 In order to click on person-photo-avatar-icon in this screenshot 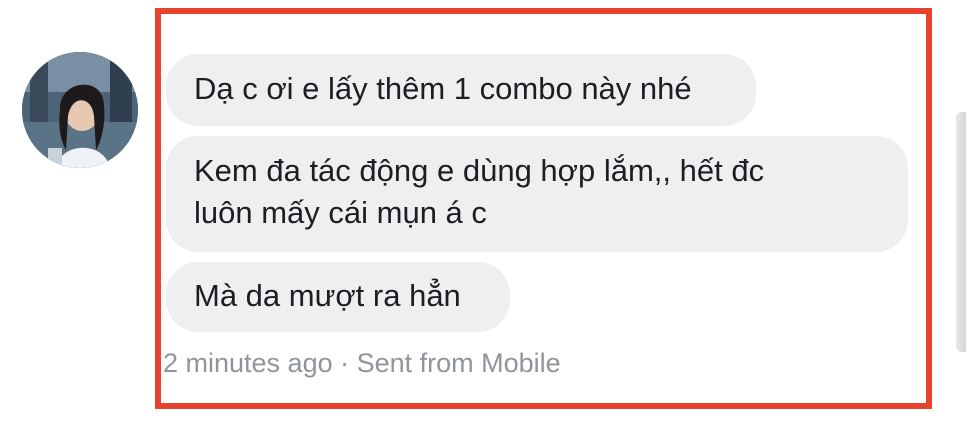, I will do `click(80, 110)`.